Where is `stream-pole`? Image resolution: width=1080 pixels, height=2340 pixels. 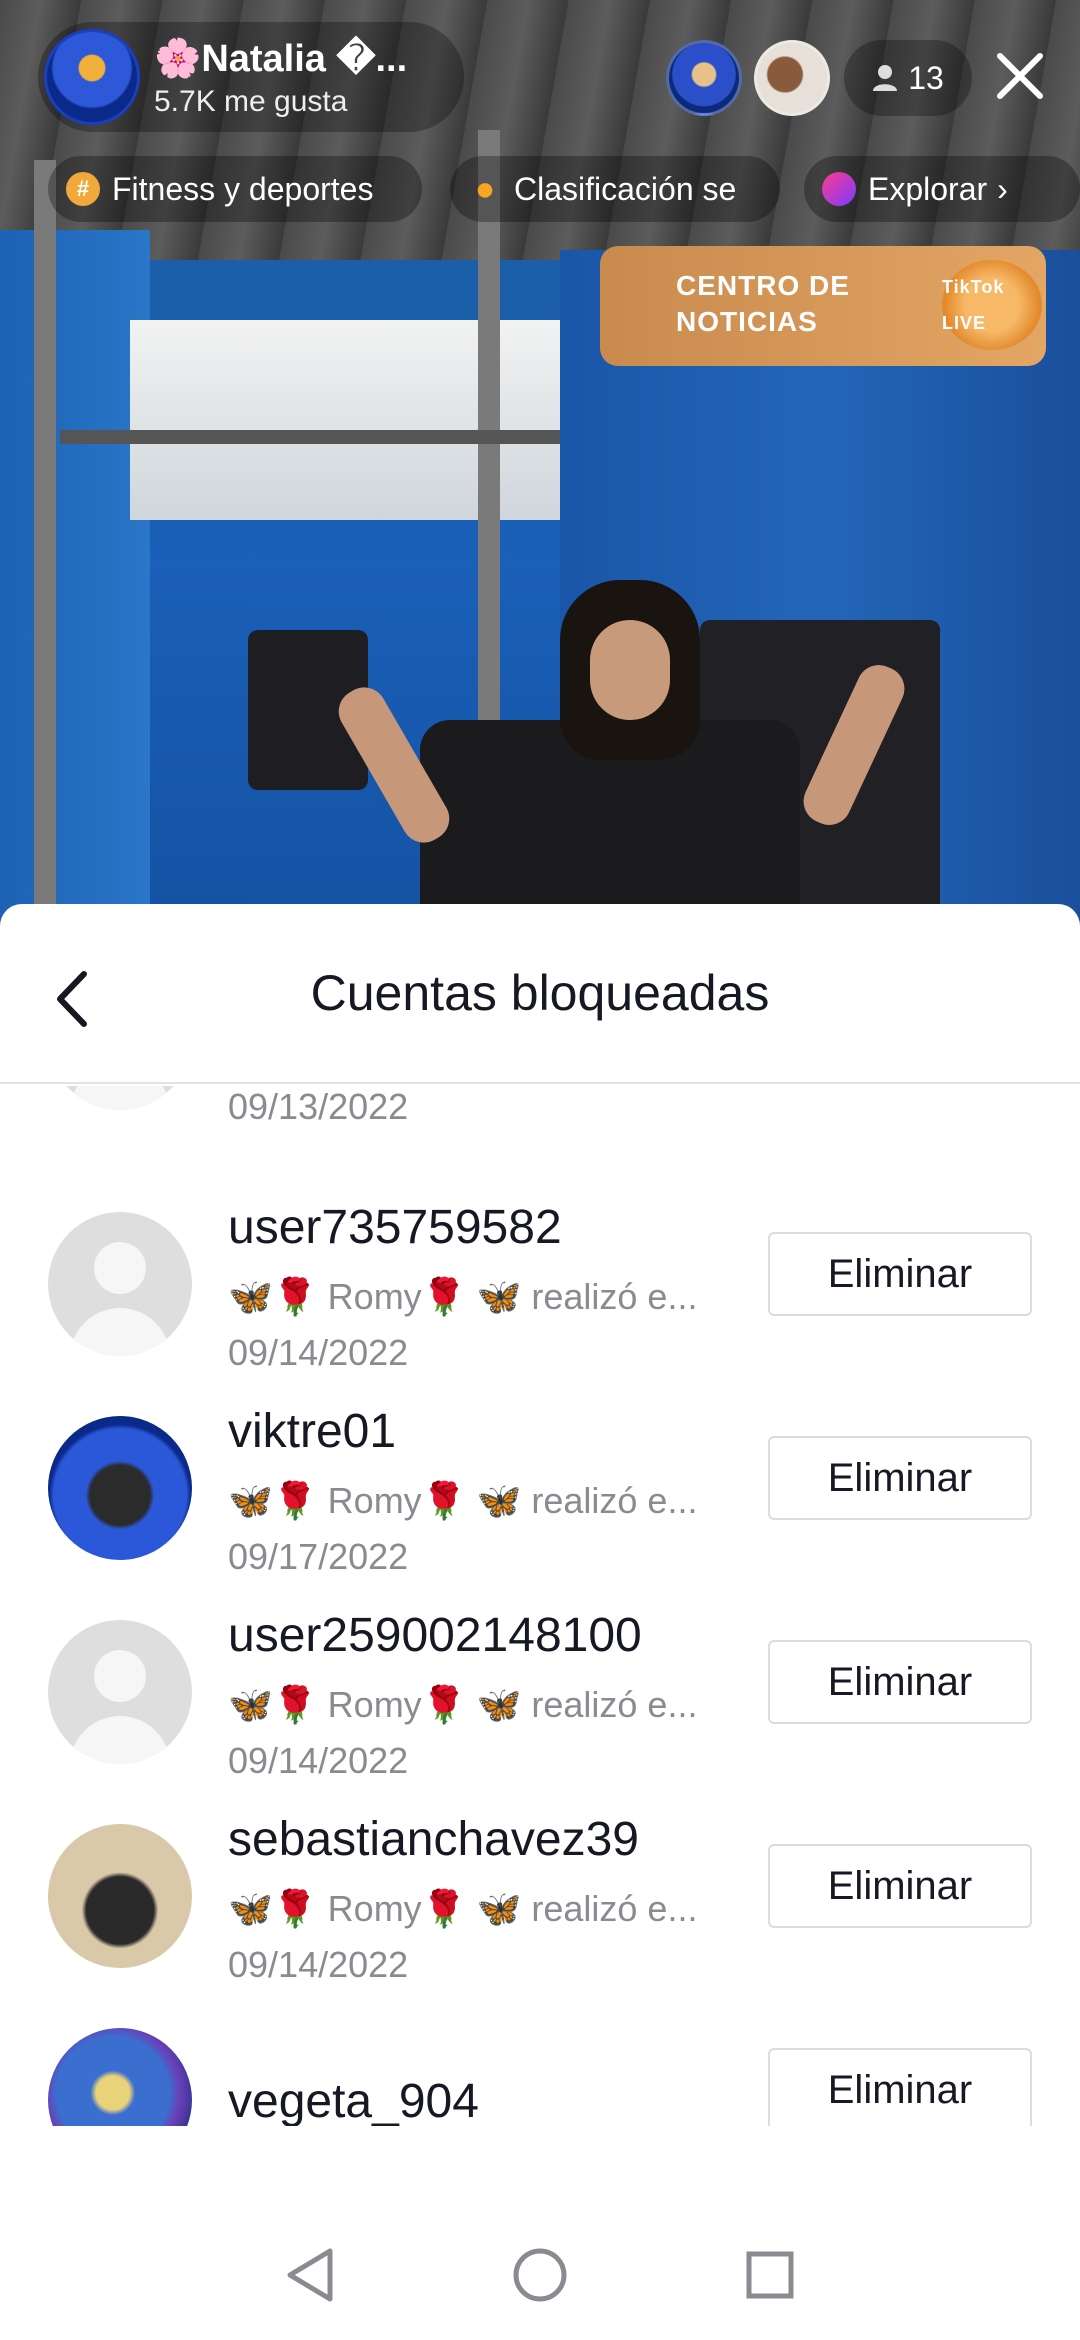
stream-pole is located at coordinates (45, 550).